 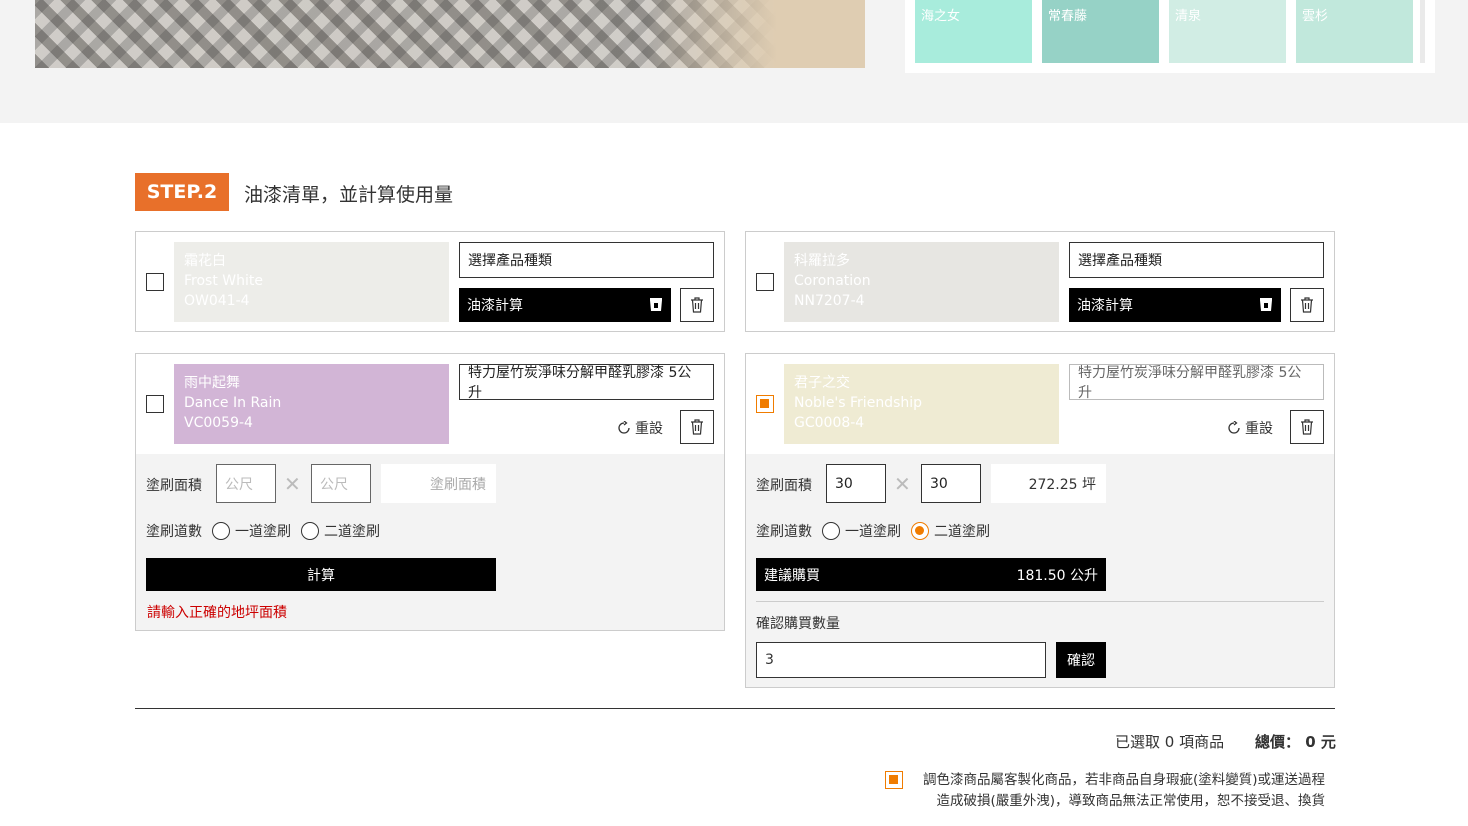 I want to click on notice-line-2: 造成破損(嚴重外洩)，導致商品無法正常使用，恕不接受退、換貨, so click(x=1130, y=801).